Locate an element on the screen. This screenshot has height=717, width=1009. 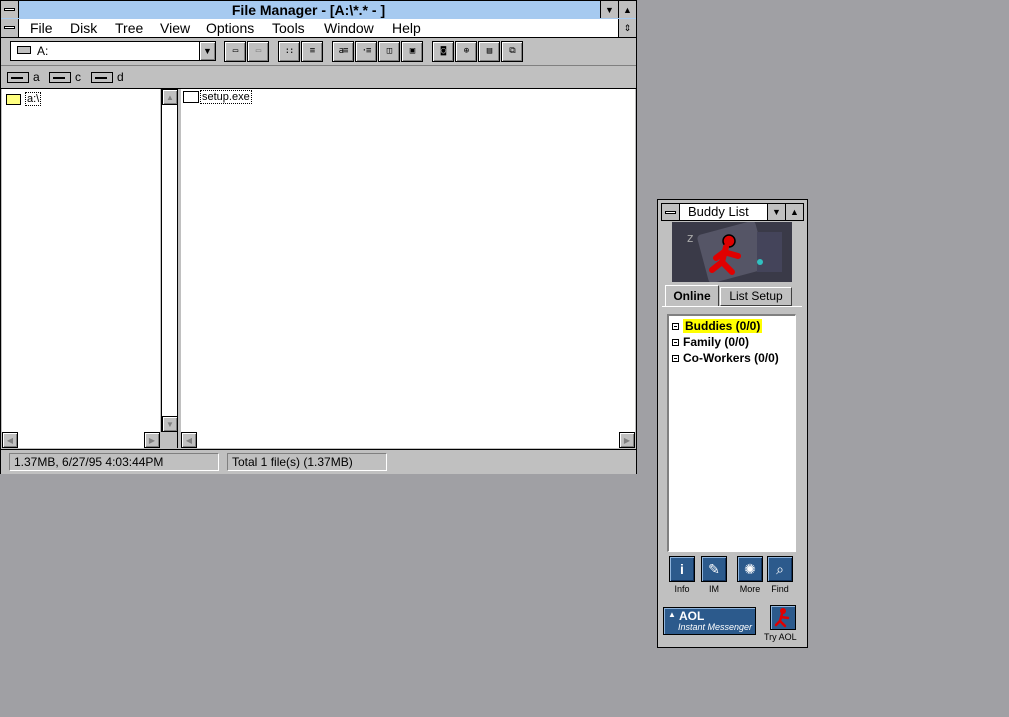
info-button: i is located at coordinates (682, 569).